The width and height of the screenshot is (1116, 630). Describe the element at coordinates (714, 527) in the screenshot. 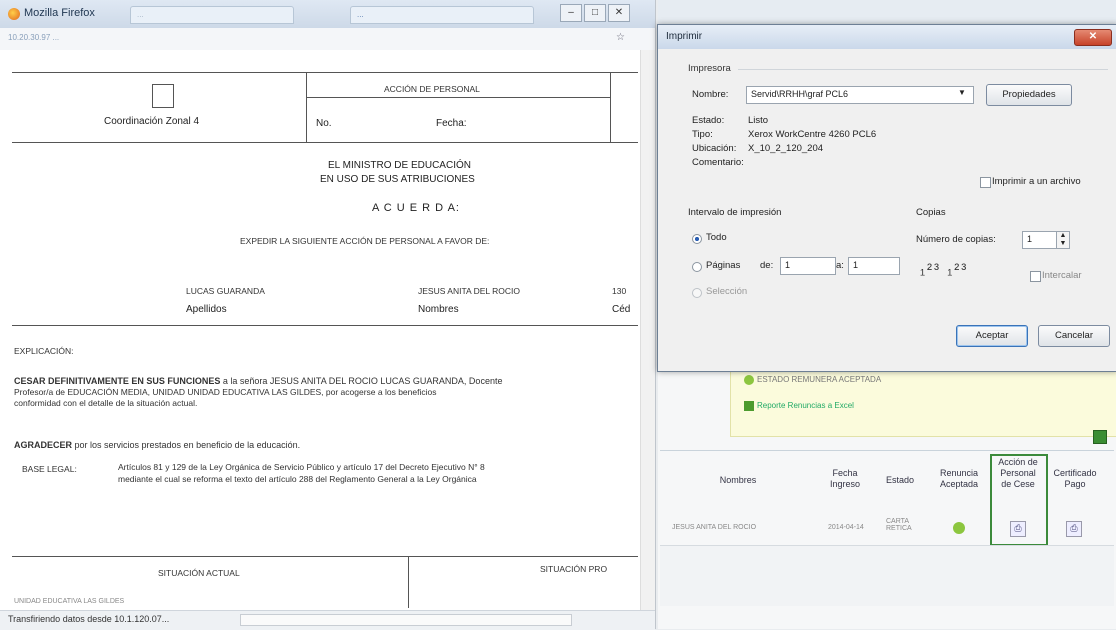

I see `row-nombre: JESUS ANITA DEL ROCIO` at that location.